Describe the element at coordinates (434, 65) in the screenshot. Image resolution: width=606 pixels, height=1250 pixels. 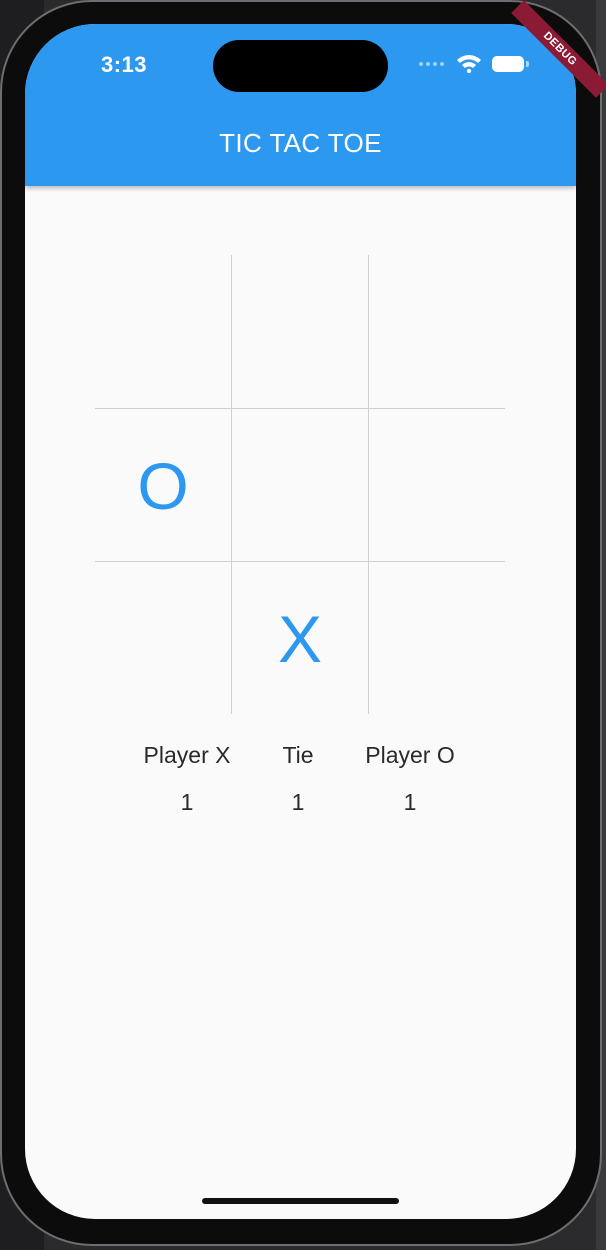
I see `signal-icon` at that location.